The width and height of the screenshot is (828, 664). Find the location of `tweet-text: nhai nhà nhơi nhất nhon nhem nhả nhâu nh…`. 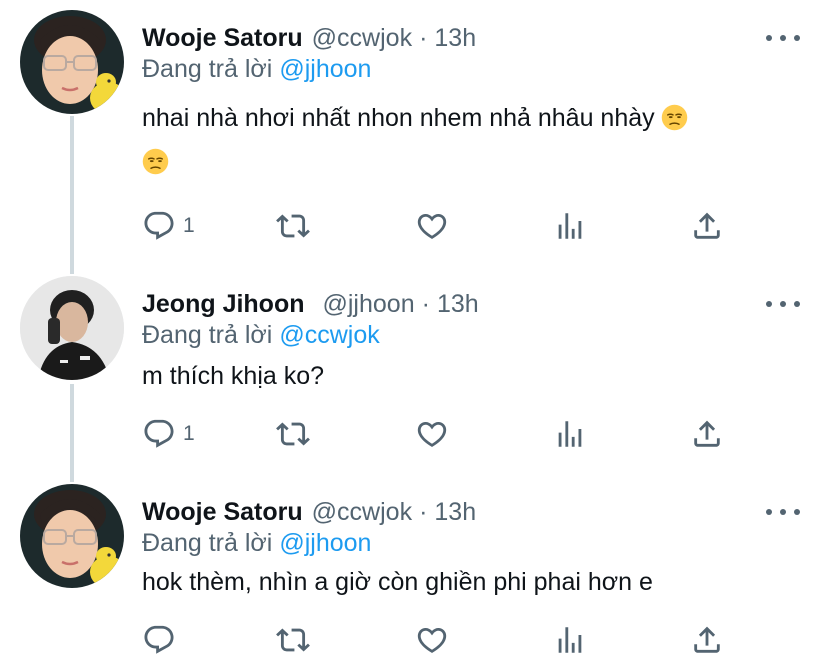

tweet-text: nhai nhà nhơi nhất nhon nhem nhả nhâu nh… is located at coordinates (467, 140).